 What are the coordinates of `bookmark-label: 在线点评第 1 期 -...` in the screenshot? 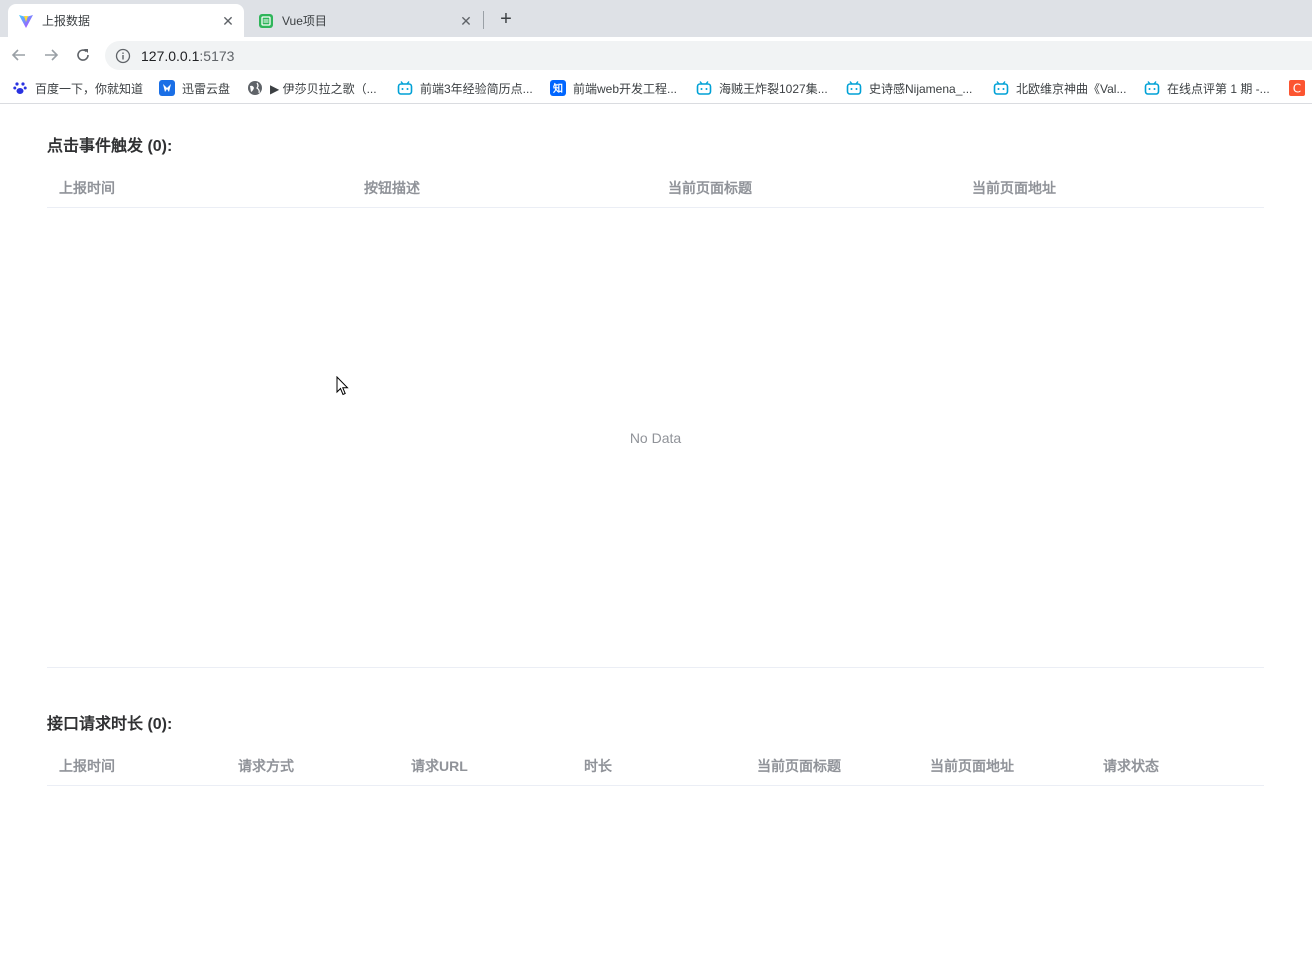 It's located at (1218, 88).